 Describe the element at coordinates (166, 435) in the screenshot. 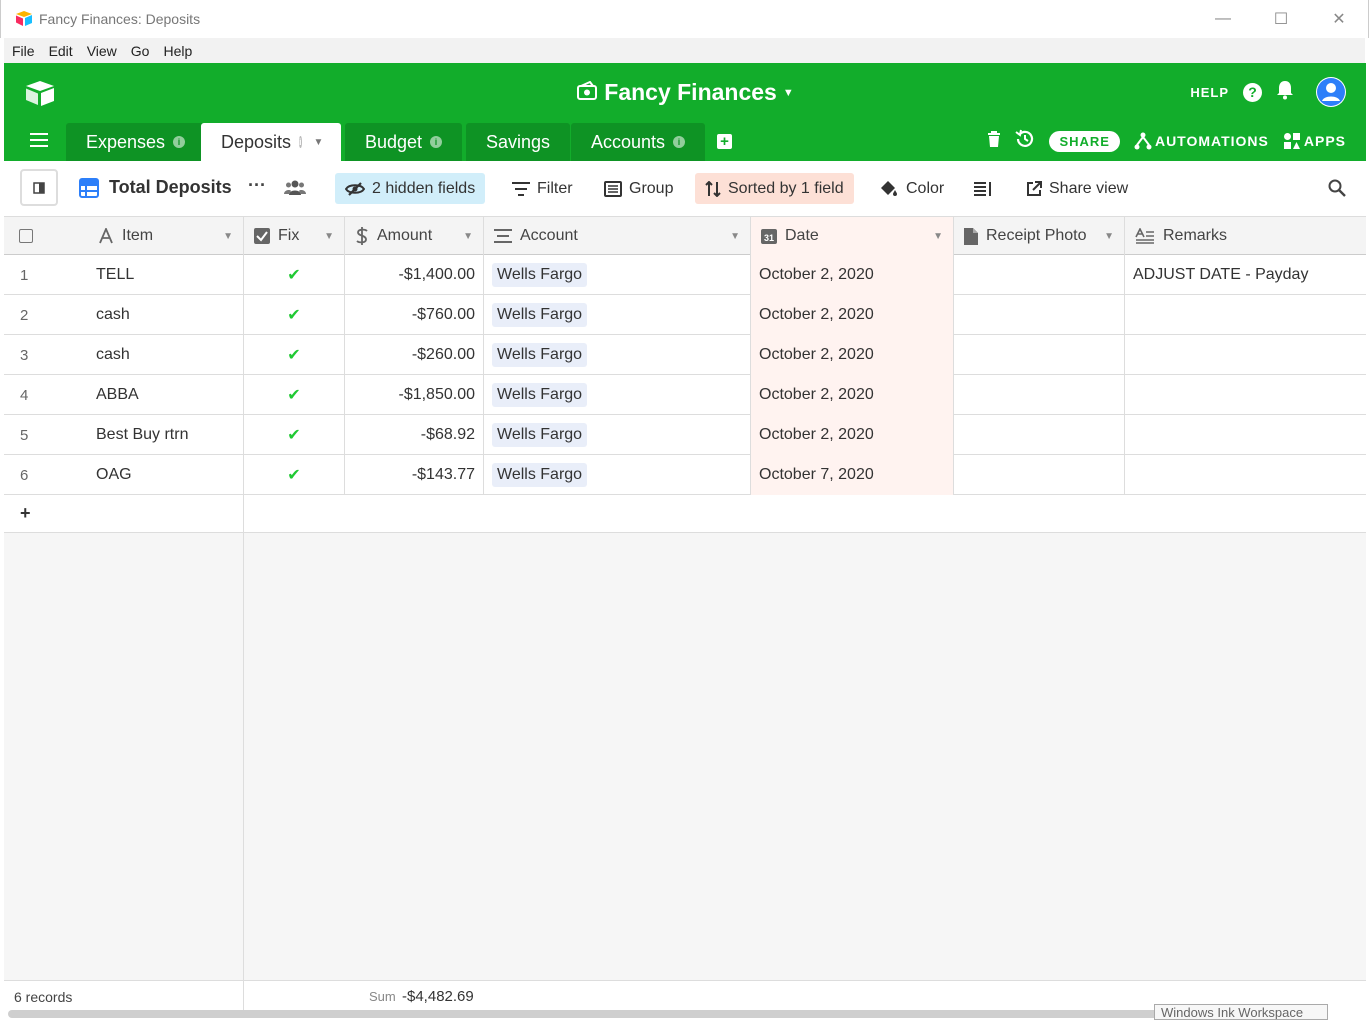

I see `cell-item: Best Buy rtrn` at that location.